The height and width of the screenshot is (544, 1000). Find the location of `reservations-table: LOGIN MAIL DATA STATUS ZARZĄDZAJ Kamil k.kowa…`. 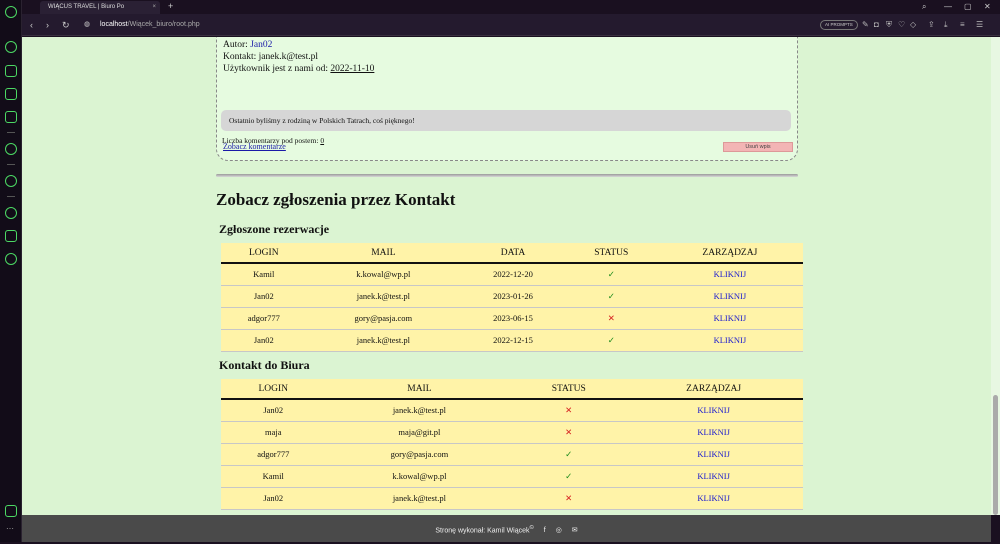

reservations-table: LOGIN MAIL DATA STATUS ZARZĄDZAJ Kamil k.kowa… is located at coordinates (512, 297).